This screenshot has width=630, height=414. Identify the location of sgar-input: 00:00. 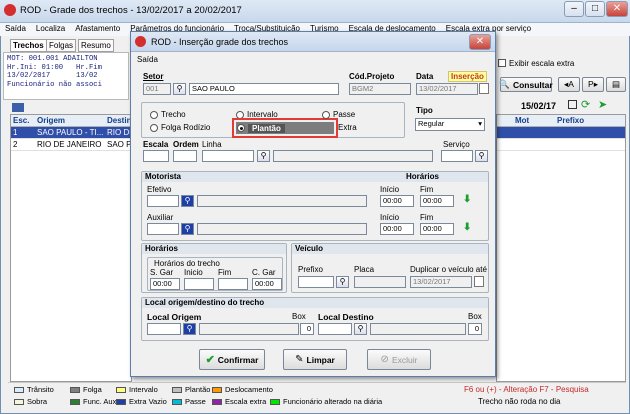
(165, 284).